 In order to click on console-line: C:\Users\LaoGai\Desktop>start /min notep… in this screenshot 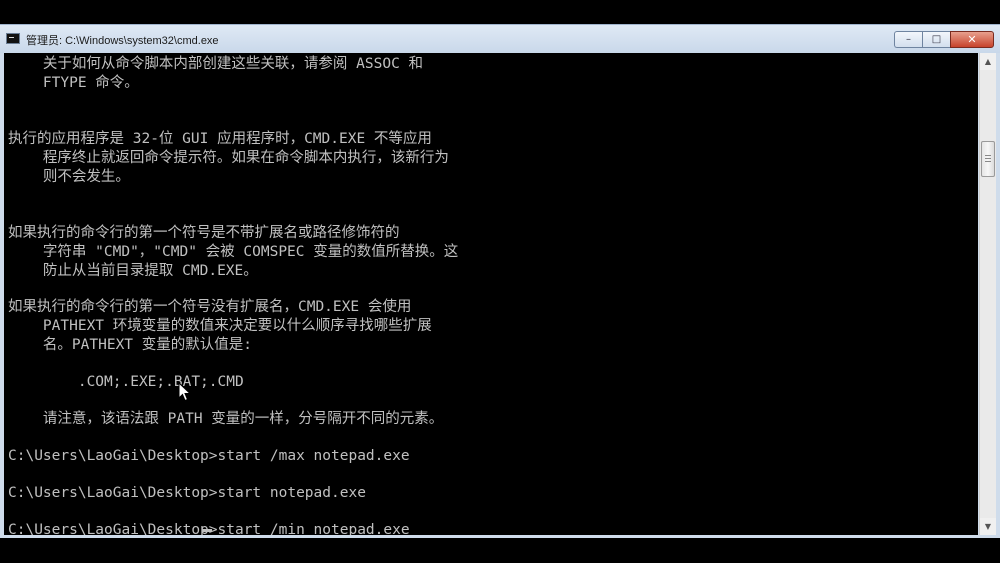, I will do `click(209, 528)`.